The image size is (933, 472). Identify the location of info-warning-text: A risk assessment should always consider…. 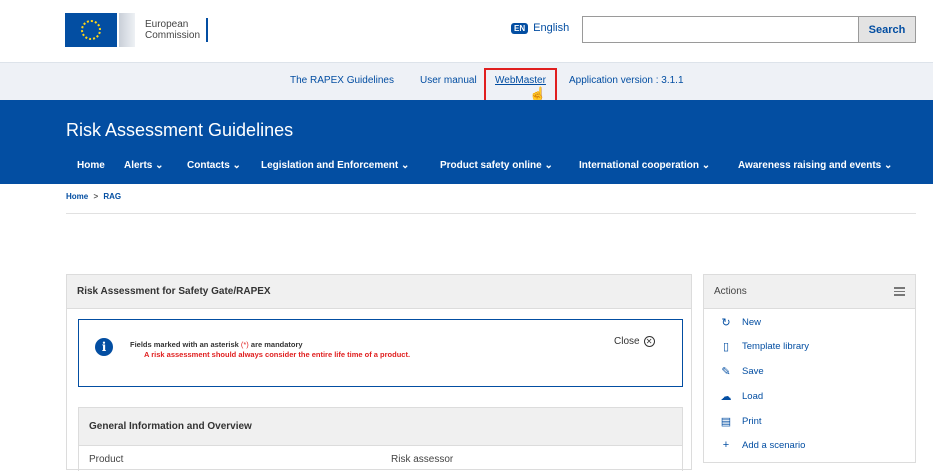
(277, 354).